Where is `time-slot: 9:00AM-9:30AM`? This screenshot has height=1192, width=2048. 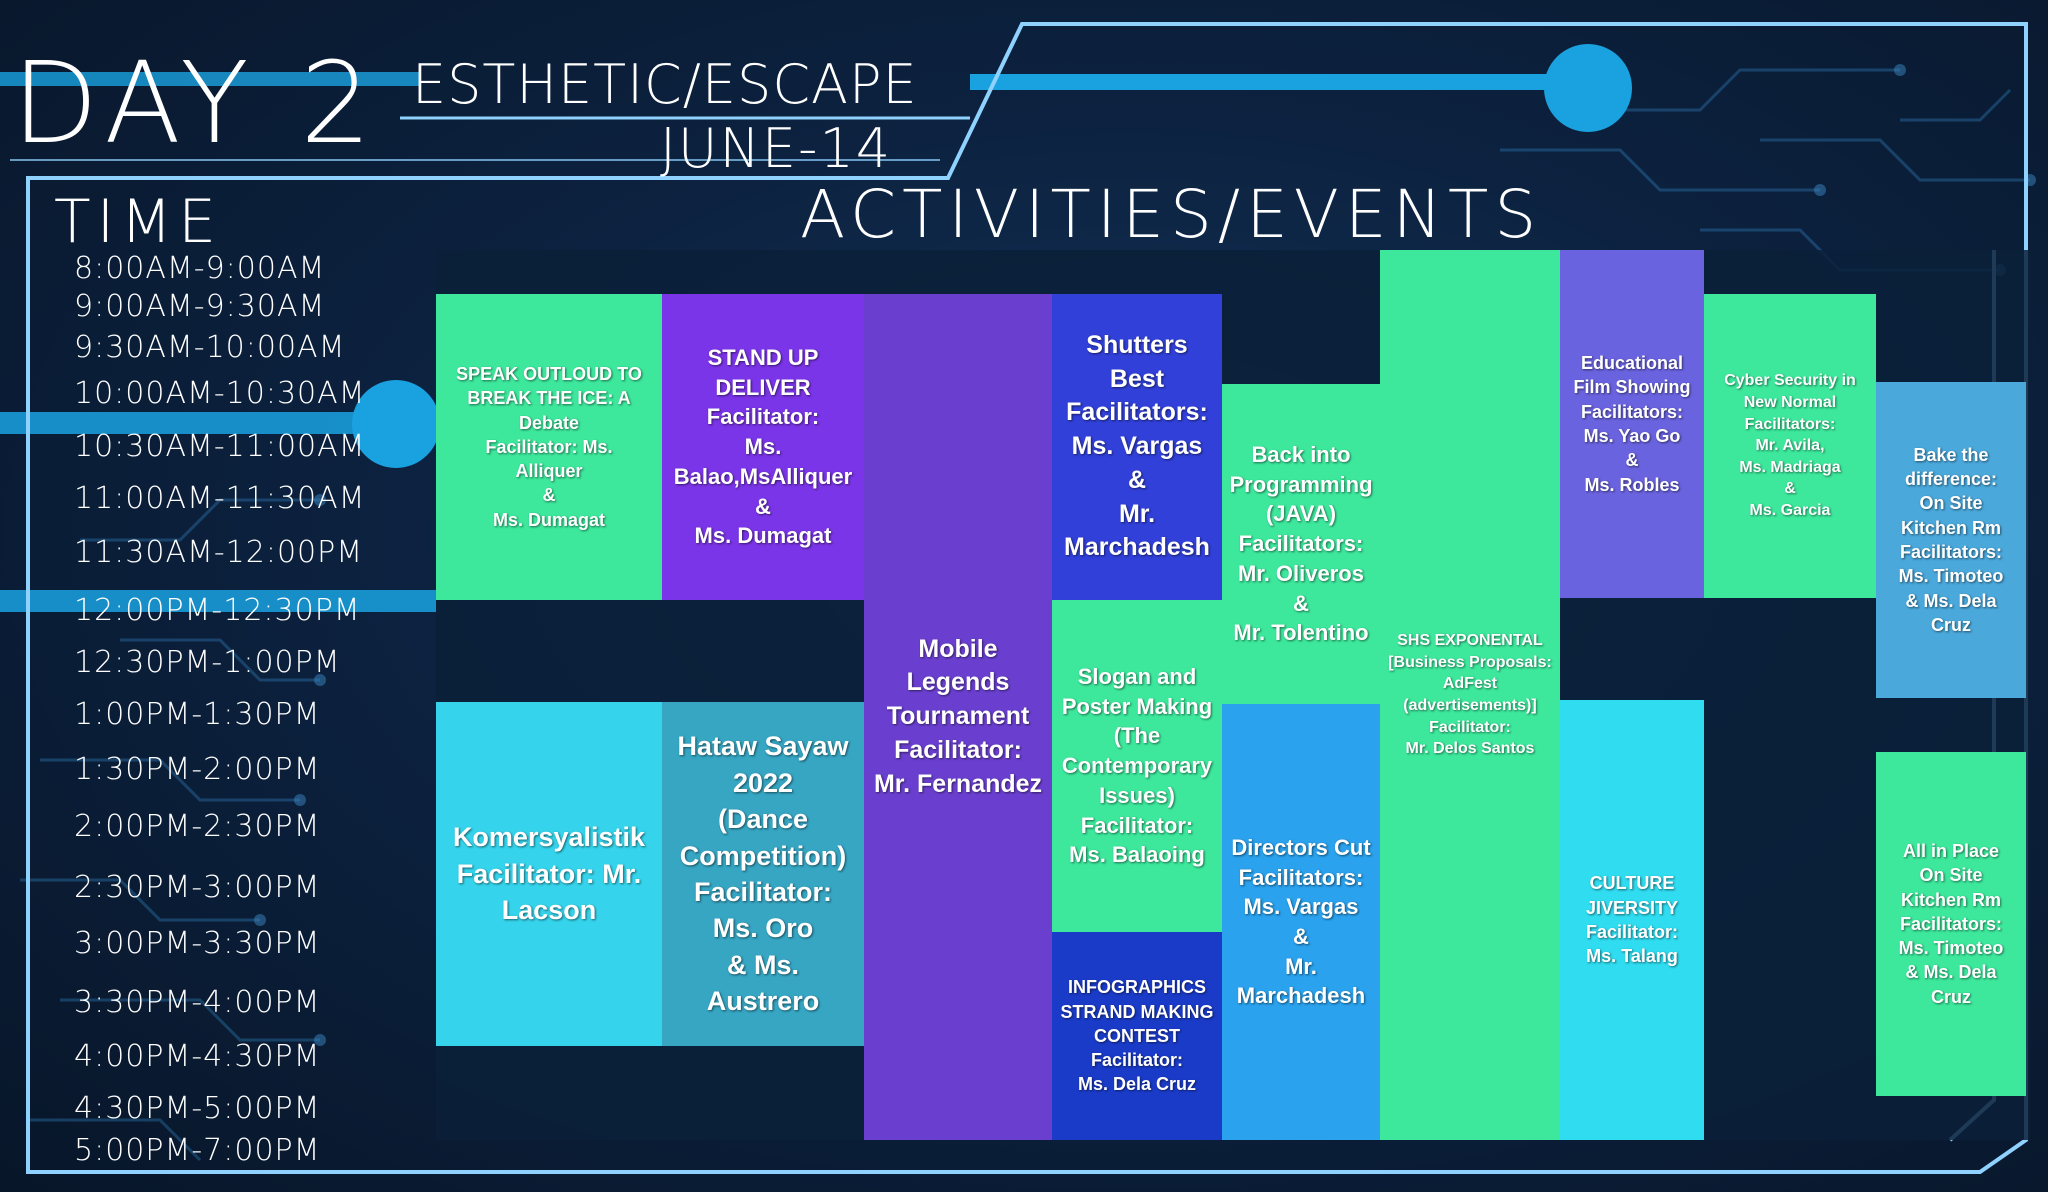 time-slot: 9:00AM-9:30AM is located at coordinates (200, 306).